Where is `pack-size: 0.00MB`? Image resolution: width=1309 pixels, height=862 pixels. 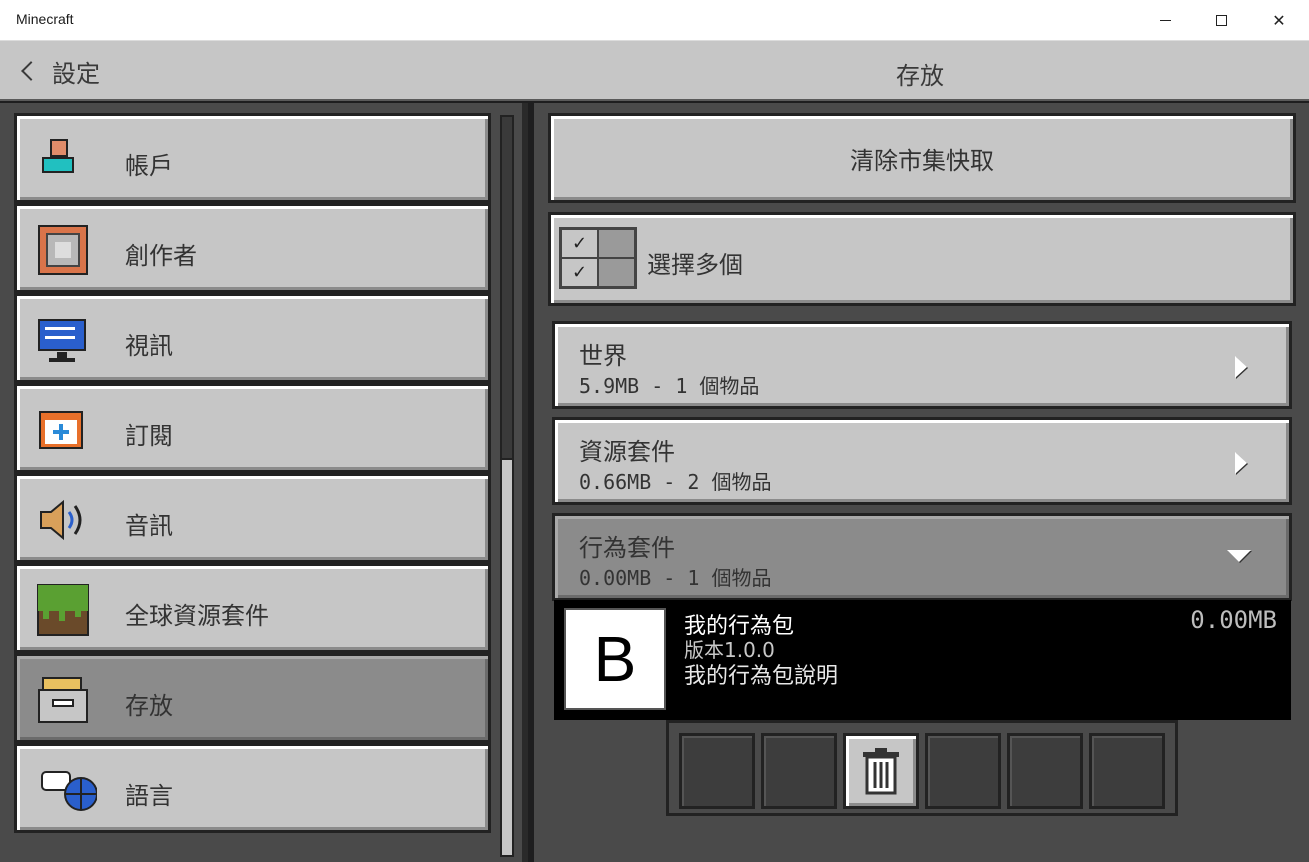
pack-size: 0.00MB is located at coordinates (1233, 620).